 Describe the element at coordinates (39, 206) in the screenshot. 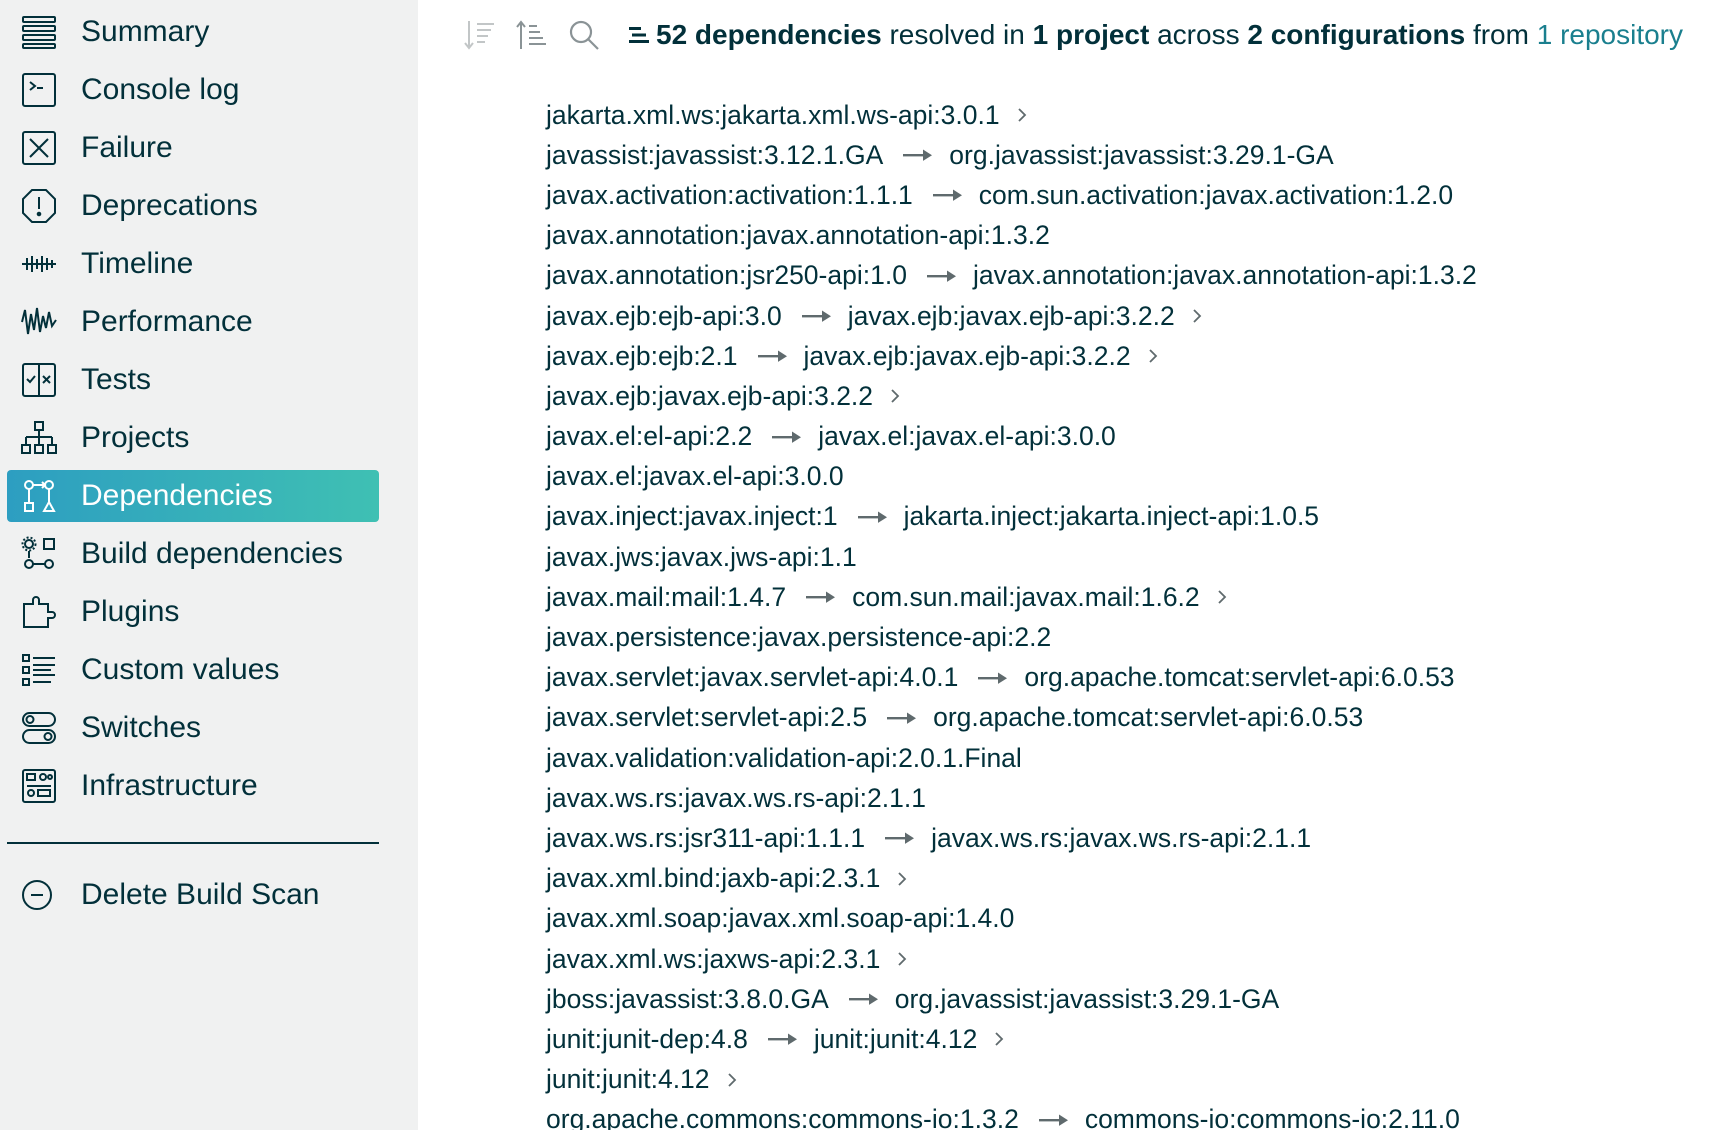

I see `deprecations-icon` at that location.